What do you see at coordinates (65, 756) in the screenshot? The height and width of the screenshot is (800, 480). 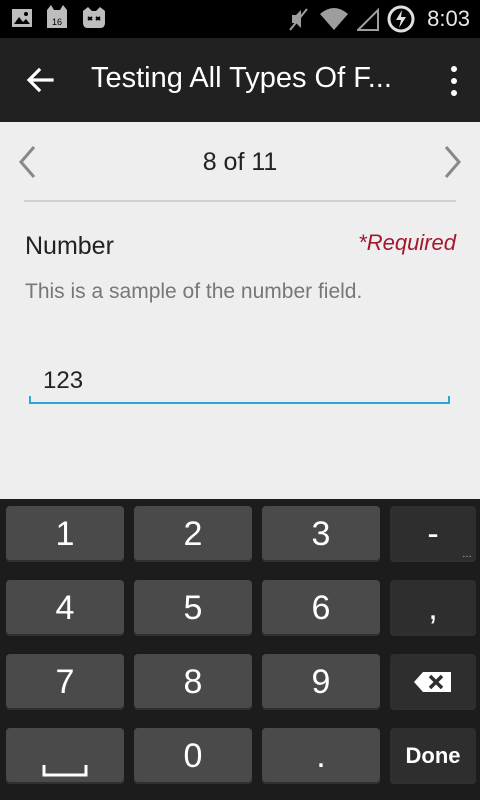 I see `space-key` at bounding box center [65, 756].